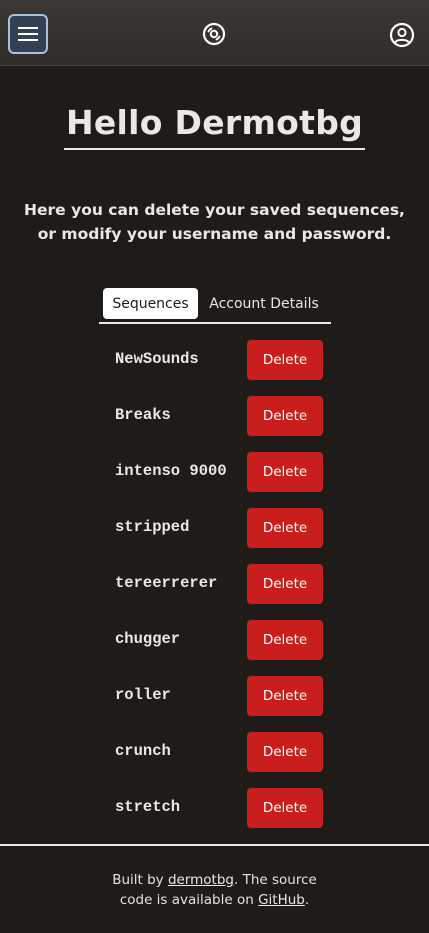  What do you see at coordinates (214, 640) in the screenshot?
I see `list-item: chugger Delete` at bounding box center [214, 640].